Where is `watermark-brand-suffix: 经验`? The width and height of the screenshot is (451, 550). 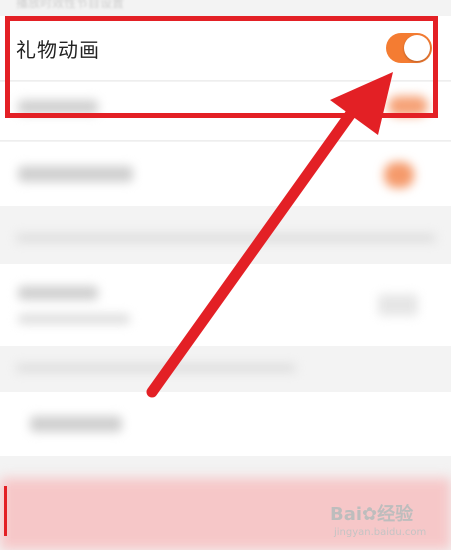
watermark-brand-suffix: 经验 is located at coordinates (395, 514).